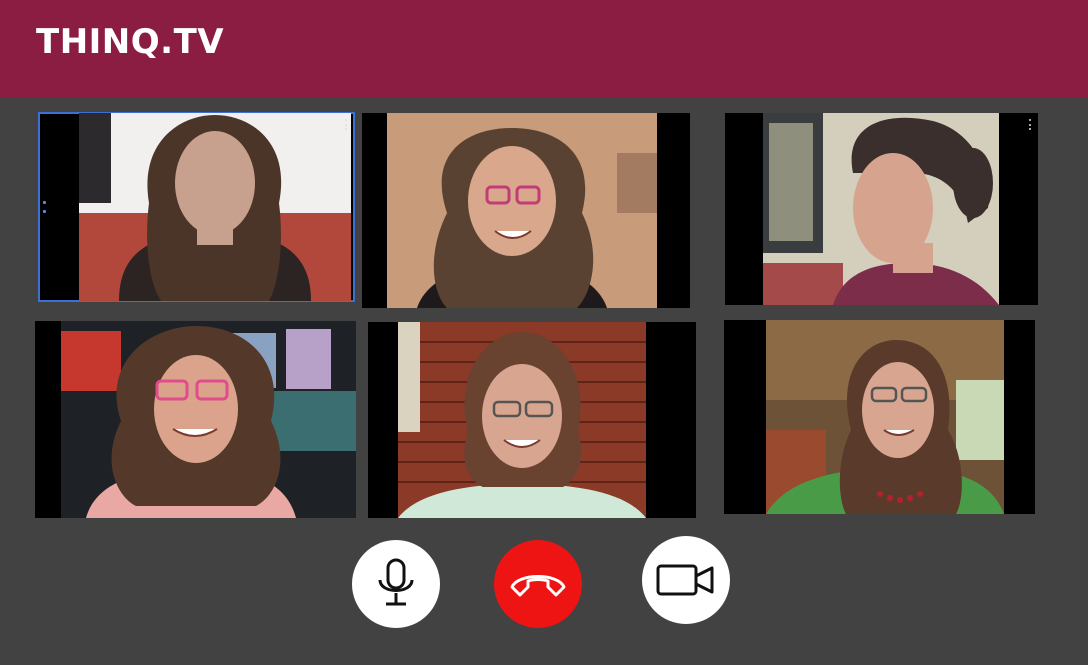  I want to click on microphone-icon, so click(396, 582).